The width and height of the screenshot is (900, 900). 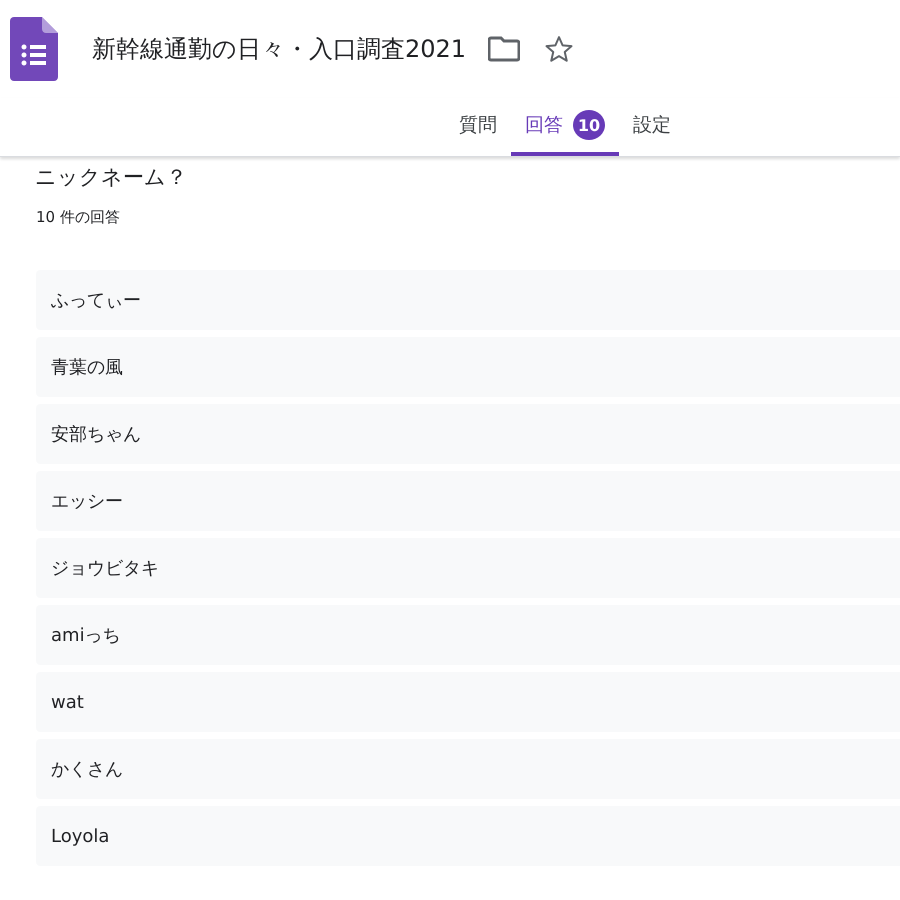 I want to click on folder-icon, so click(x=504, y=49).